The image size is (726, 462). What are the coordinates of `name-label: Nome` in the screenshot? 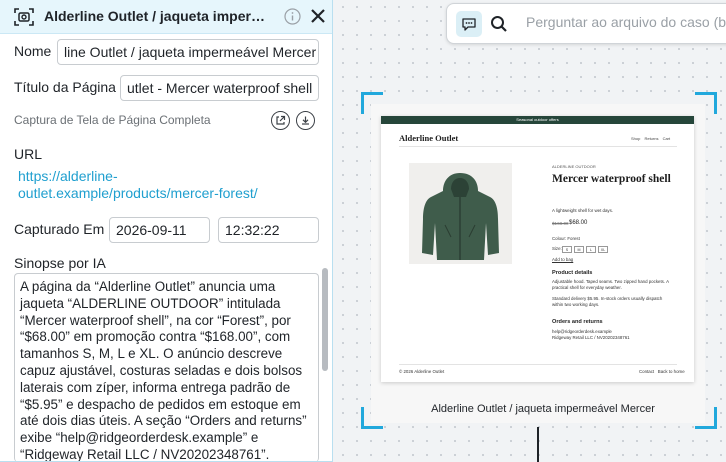 It's located at (33, 51).